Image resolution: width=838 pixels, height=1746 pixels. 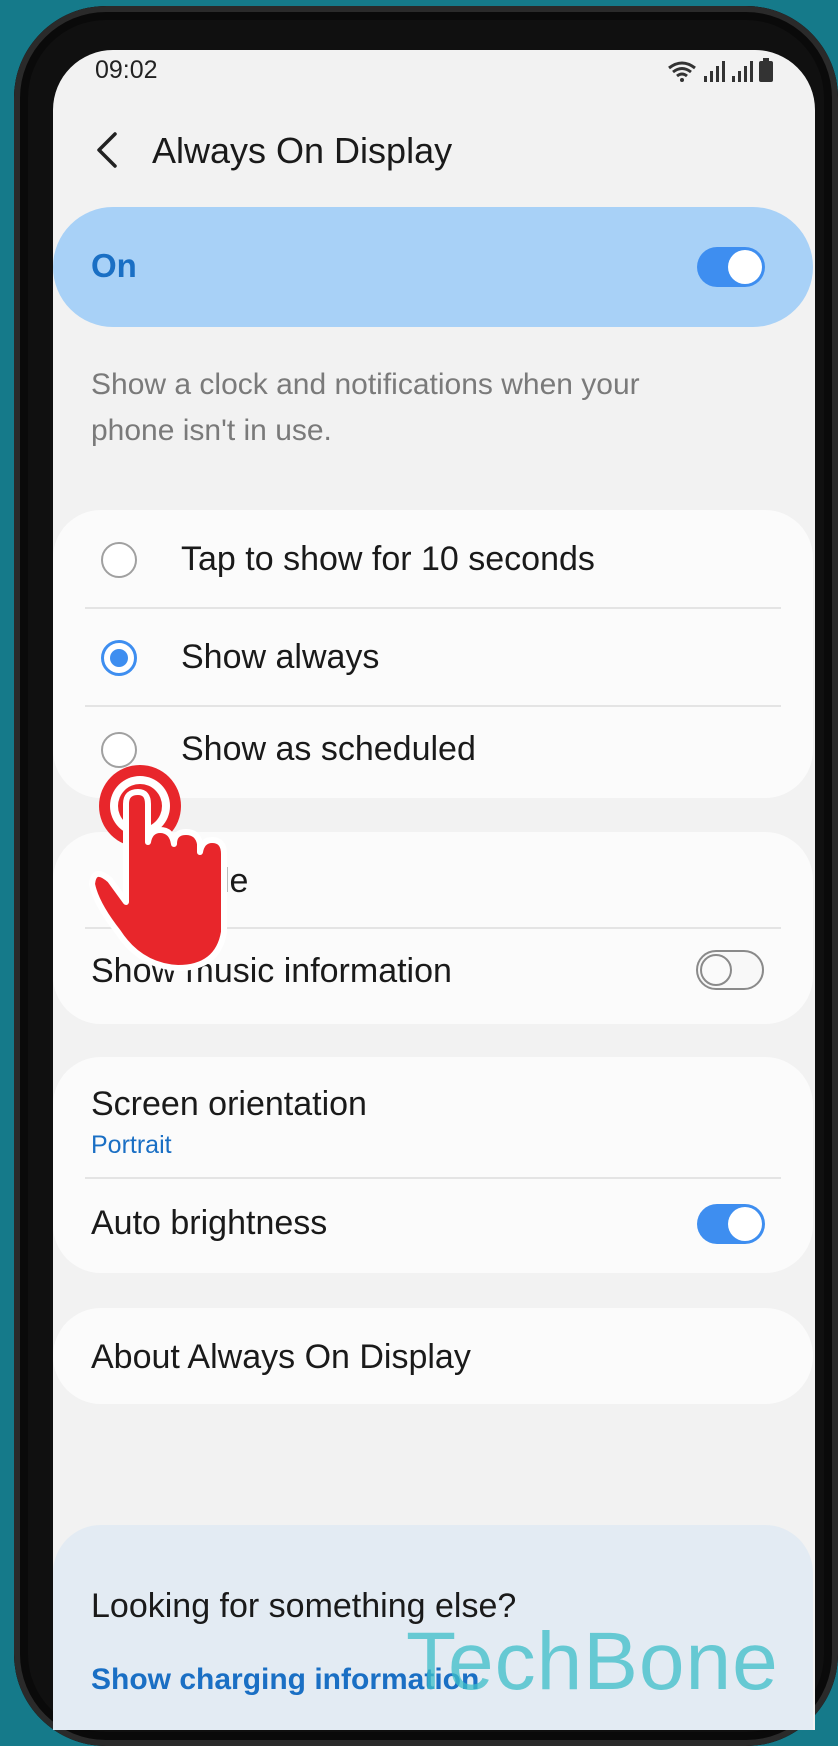 I want to click on auto-brightness-row: Auto brightness, so click(x=433, y=1225).